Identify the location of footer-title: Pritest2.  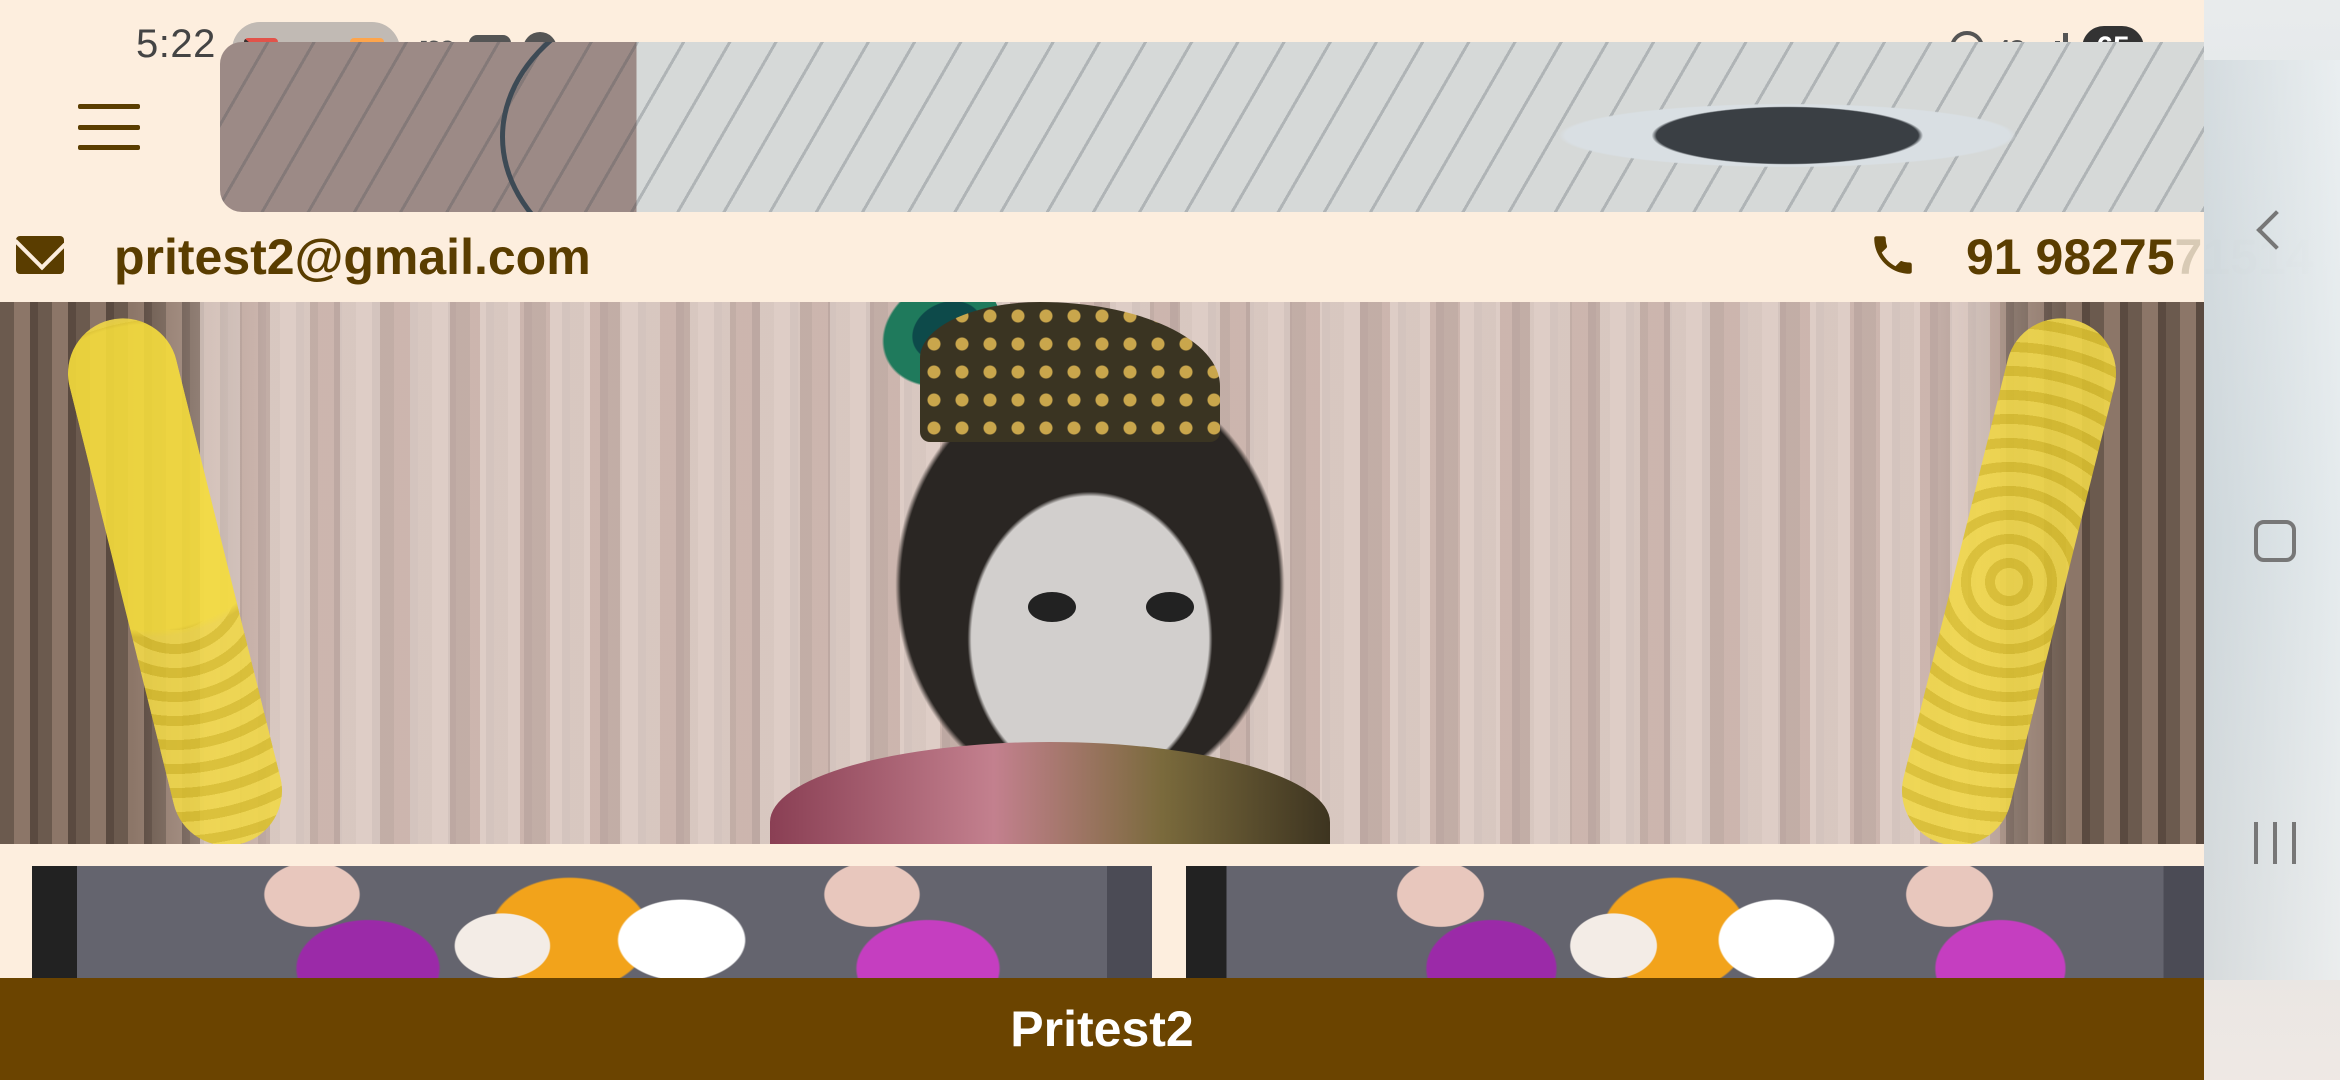
(1102, 1029).